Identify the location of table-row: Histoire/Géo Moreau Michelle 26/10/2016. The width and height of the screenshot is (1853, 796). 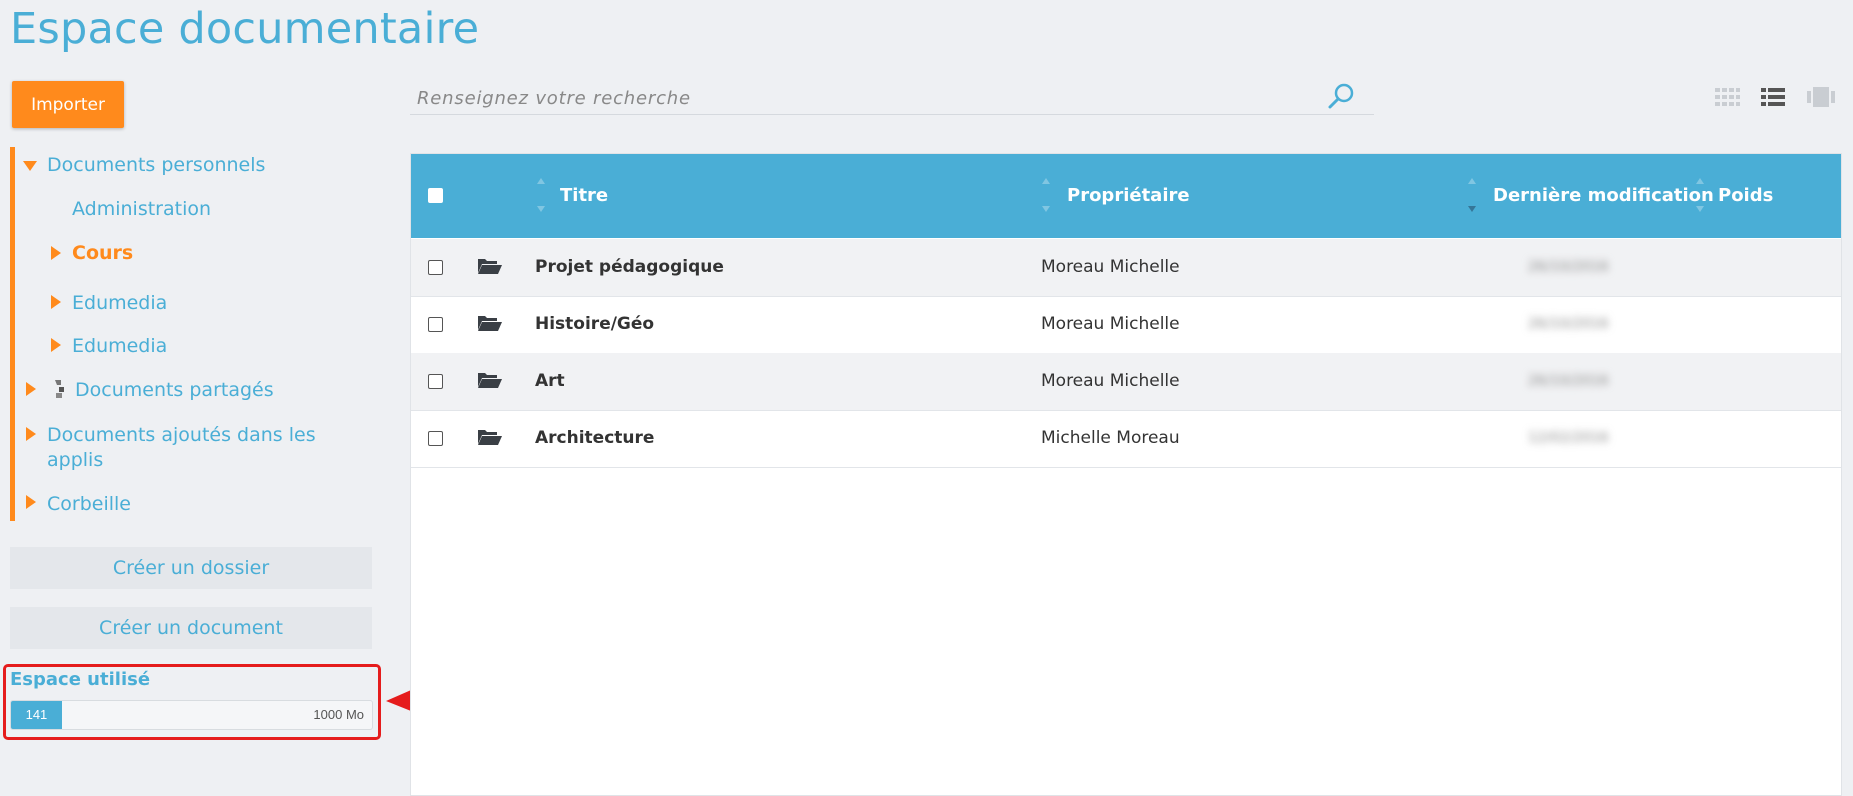
(1126, 325).